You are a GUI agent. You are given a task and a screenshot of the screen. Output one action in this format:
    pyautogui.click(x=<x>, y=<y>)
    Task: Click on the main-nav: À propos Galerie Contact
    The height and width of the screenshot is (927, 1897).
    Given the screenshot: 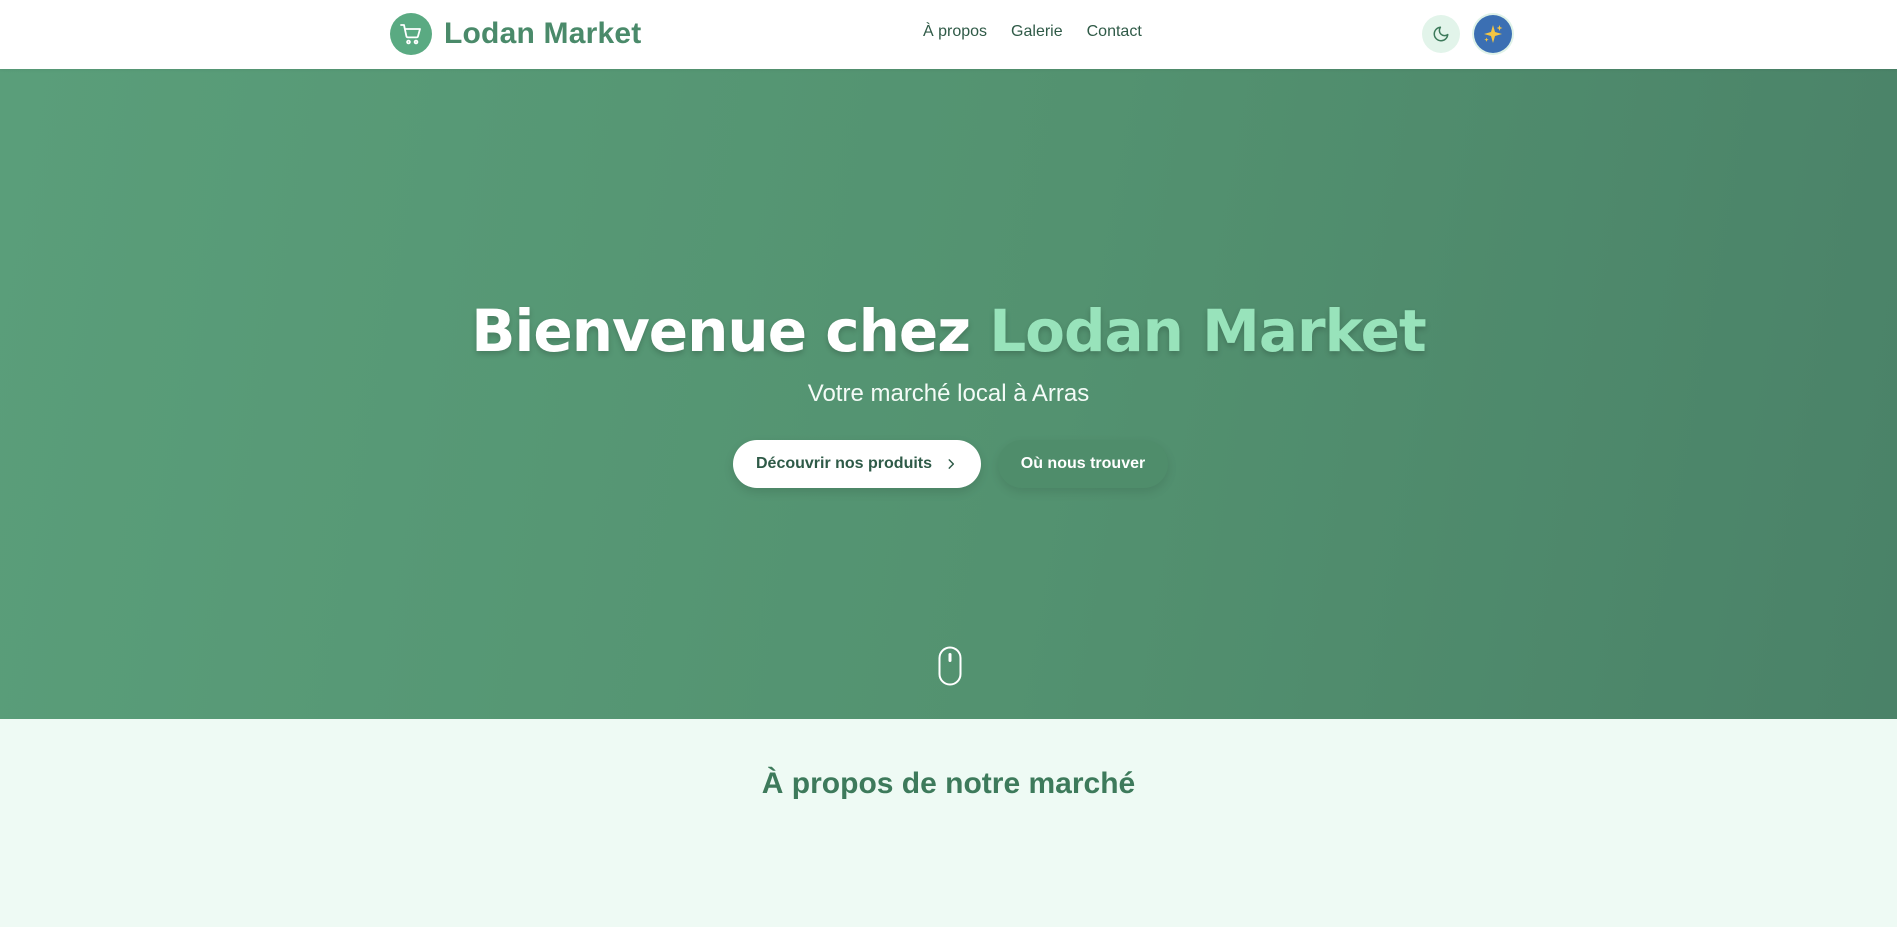 What is the action you would take?
    pyautogui.click(x=1032, y=32)
    